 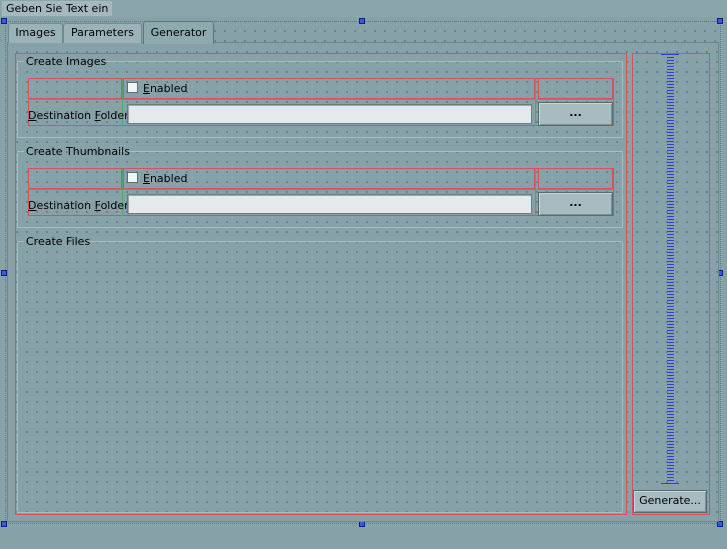 What do you see at coordinates (4, 21) in the screenshot?
I see `resize-handle-top-left` at bounding box center [4, 21].